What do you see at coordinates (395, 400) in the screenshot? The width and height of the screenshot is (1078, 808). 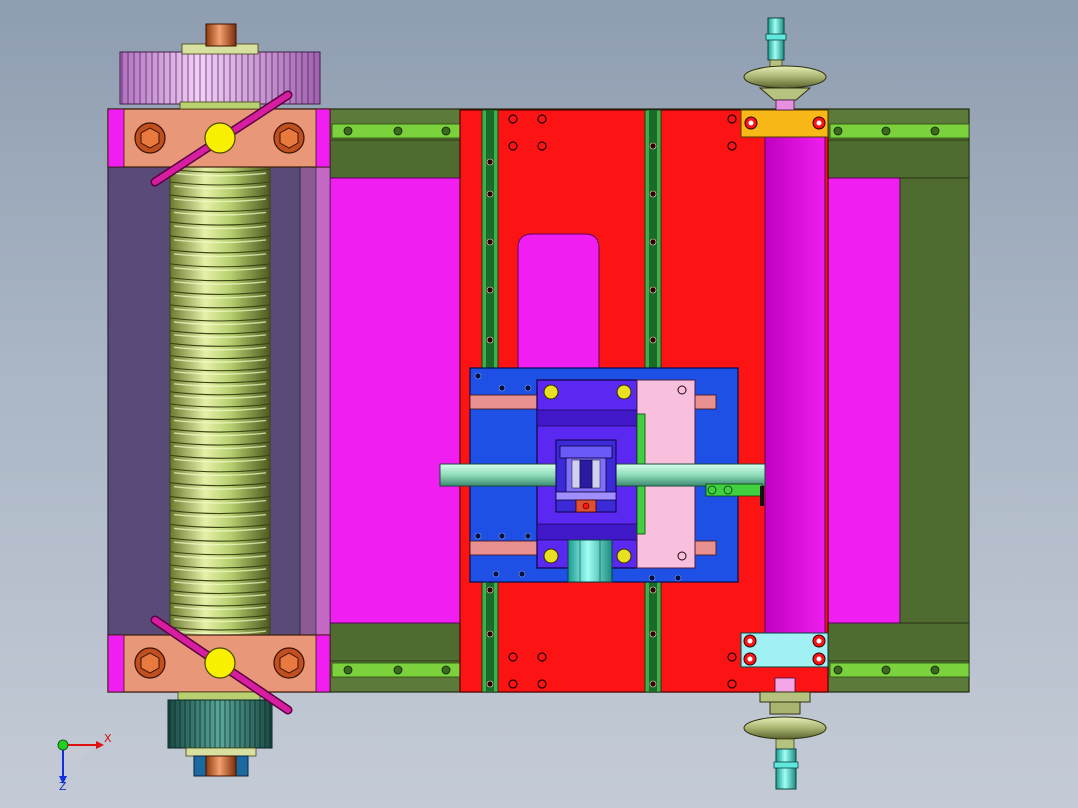 I see `cavity-left` at bounding box center [395, 400].